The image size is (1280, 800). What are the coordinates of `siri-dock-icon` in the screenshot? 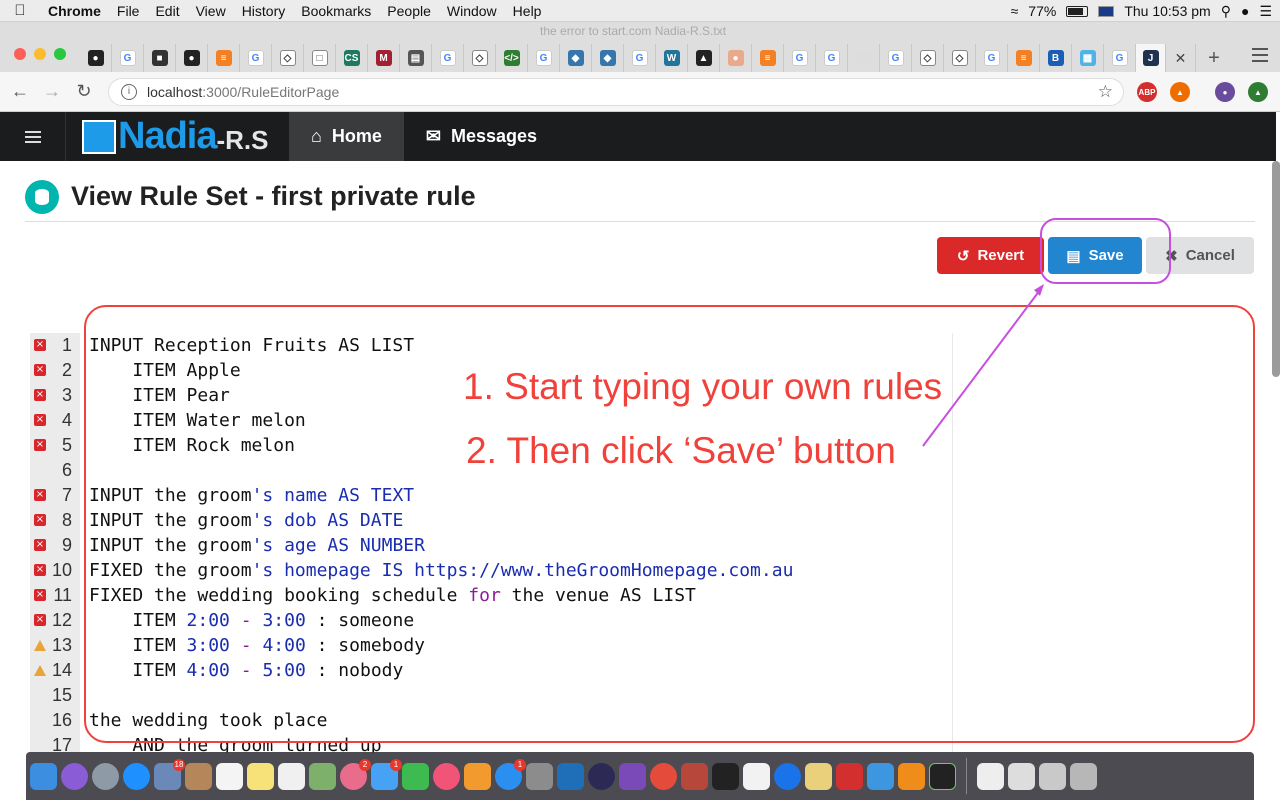 It's located at (74, 776).